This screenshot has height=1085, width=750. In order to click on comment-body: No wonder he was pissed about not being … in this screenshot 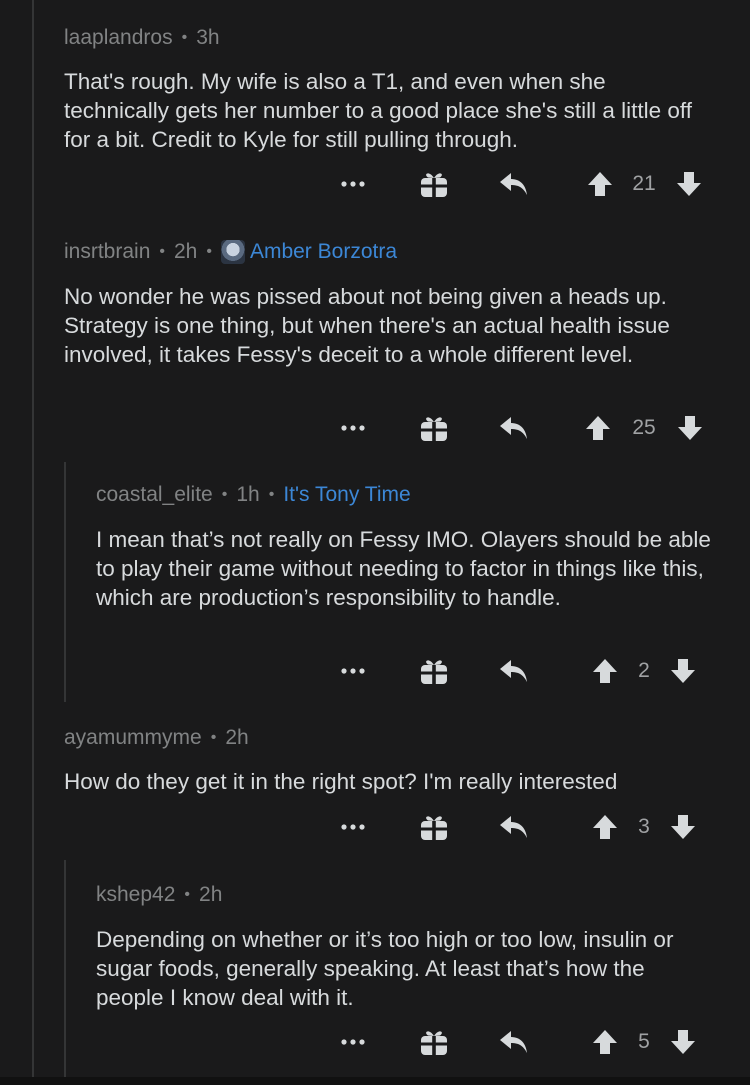, I will do `click(367, 325)`.